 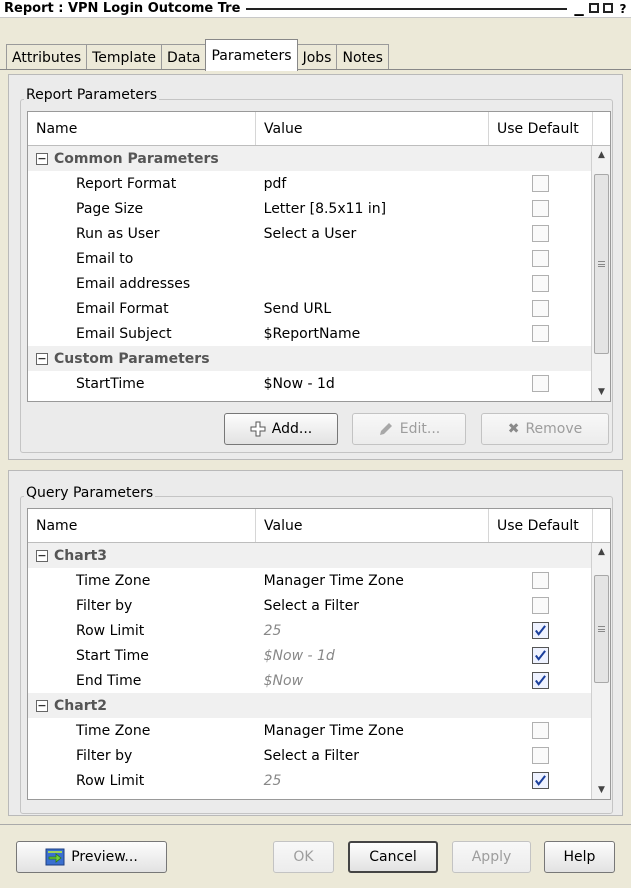 I want to click on section-row: − Chart2, so click(x=310, y=705).